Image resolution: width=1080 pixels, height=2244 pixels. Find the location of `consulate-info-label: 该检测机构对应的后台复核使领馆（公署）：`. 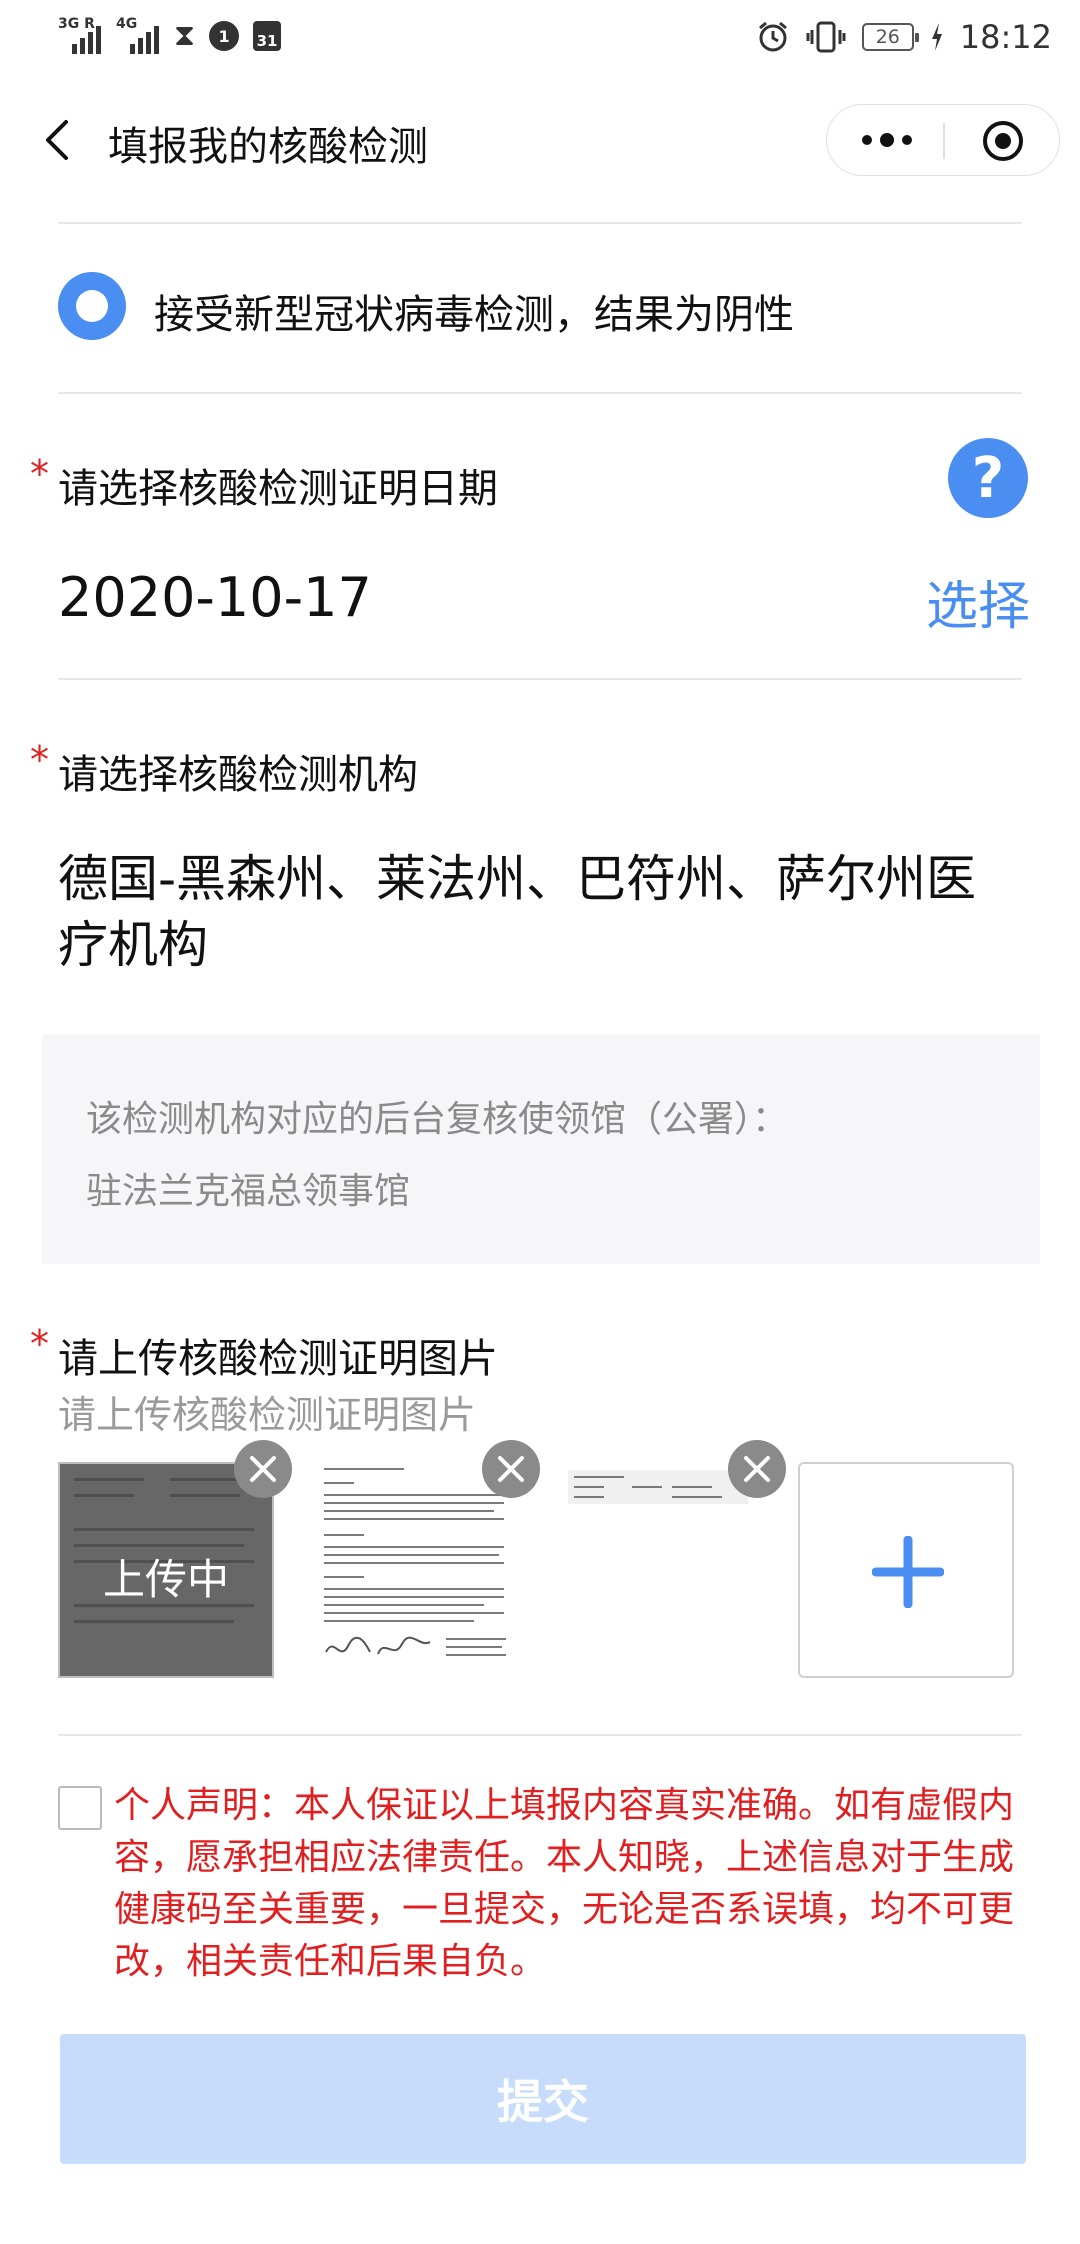

consulate-info-label: 该检测机构对应的后台复核使领馆（公署）： is located at coordinates (437, 1119).